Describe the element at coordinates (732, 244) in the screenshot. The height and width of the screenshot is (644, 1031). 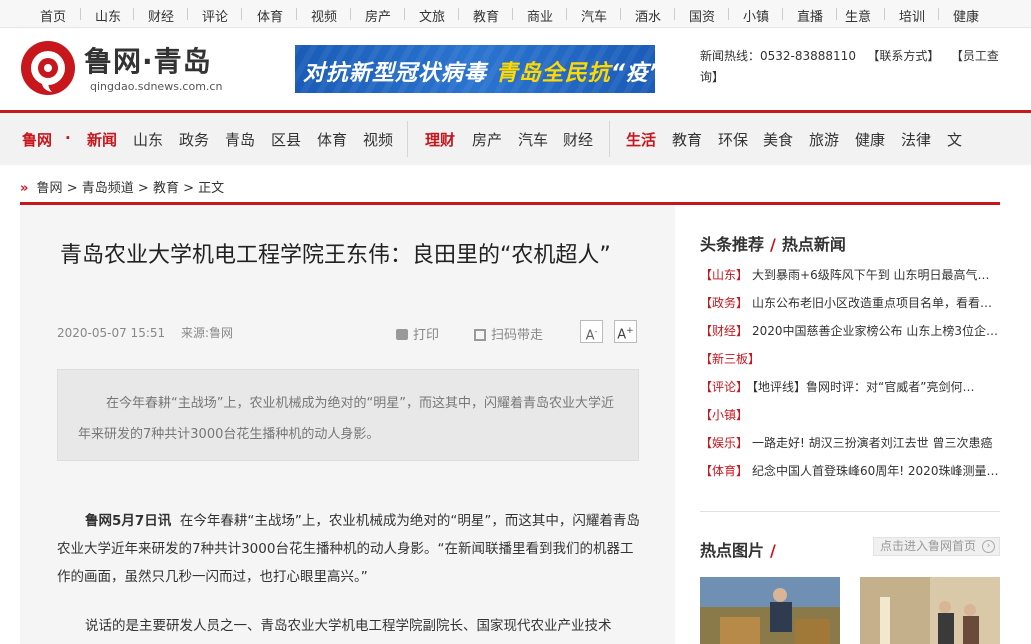
I see `tab-headline: 头条推荐` at that location.